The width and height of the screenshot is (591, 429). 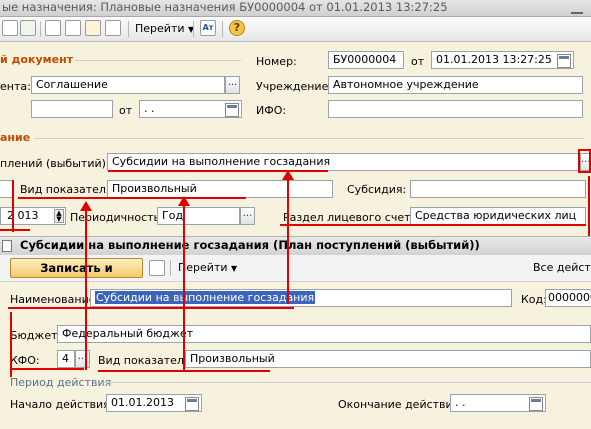 I want to click on agreement-number-field, so click(x=72, y=109).